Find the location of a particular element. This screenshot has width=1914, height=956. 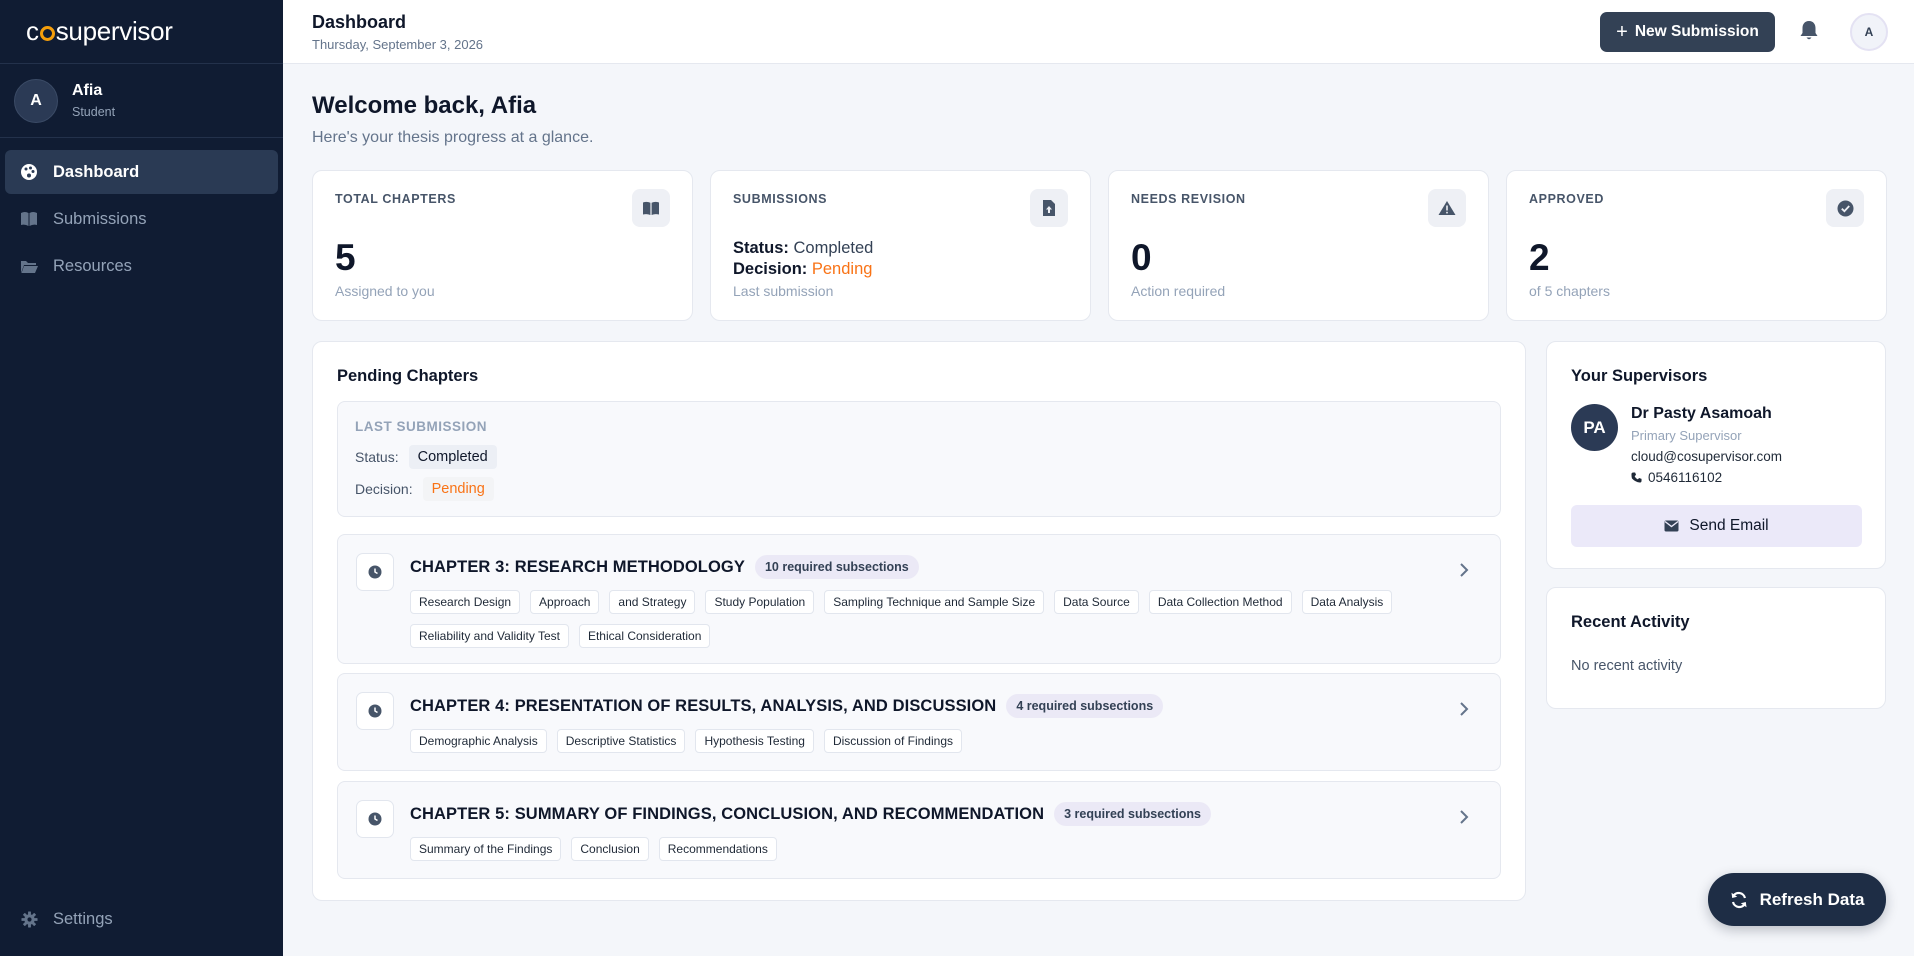

stat-label: SUBMISSIONS is located at coordinates (780, 199).